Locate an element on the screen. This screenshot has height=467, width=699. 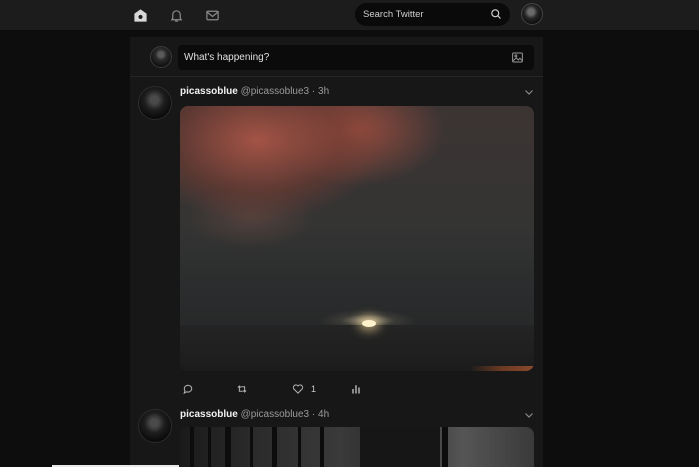
image-icon is located at coordinates (517, 57).